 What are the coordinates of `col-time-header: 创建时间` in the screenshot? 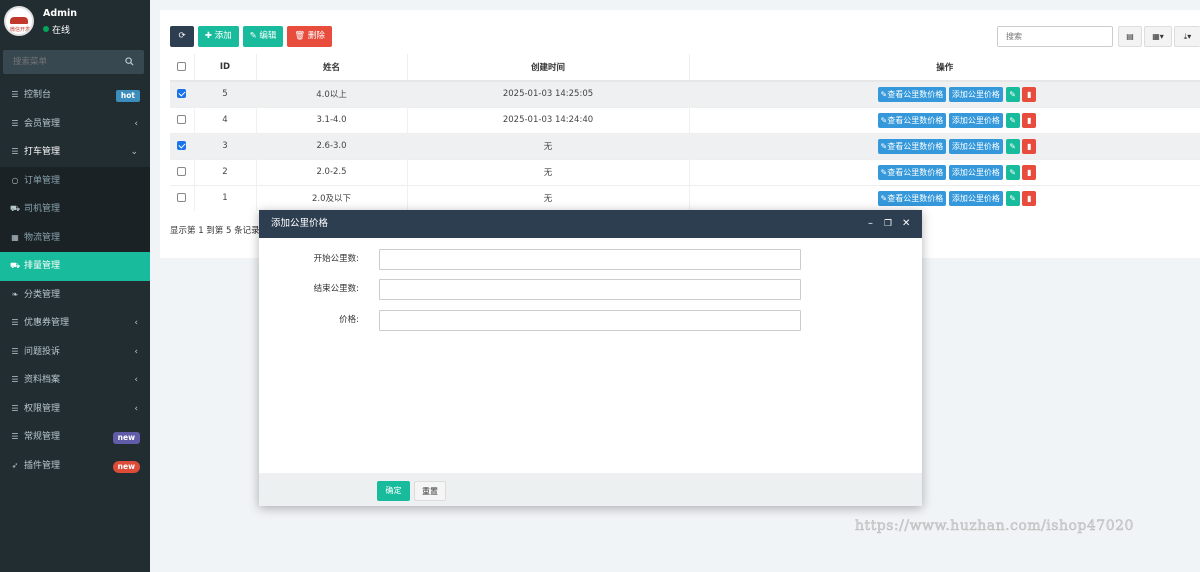 It's located at (547, 68).